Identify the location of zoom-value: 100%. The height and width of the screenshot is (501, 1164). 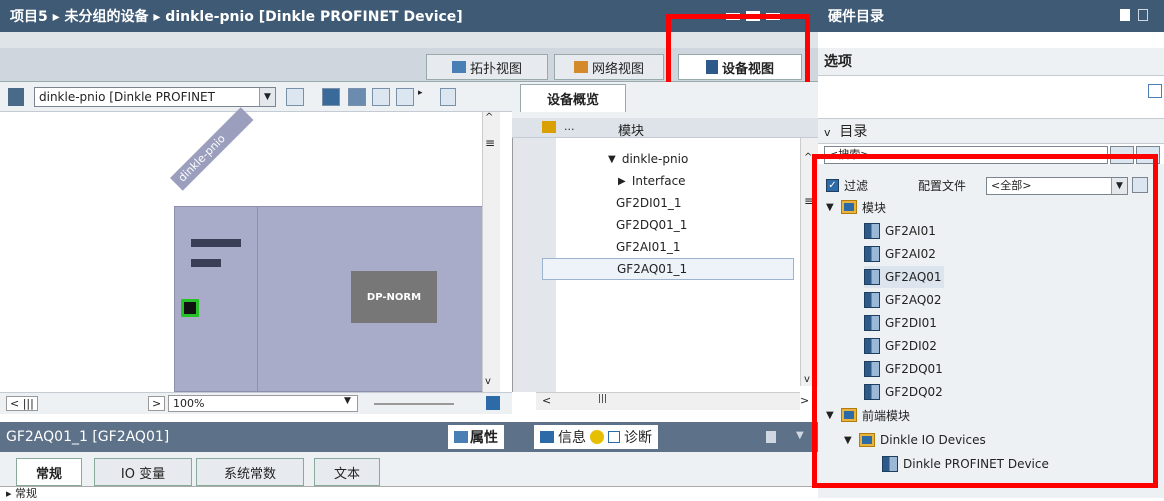
(189, 403).